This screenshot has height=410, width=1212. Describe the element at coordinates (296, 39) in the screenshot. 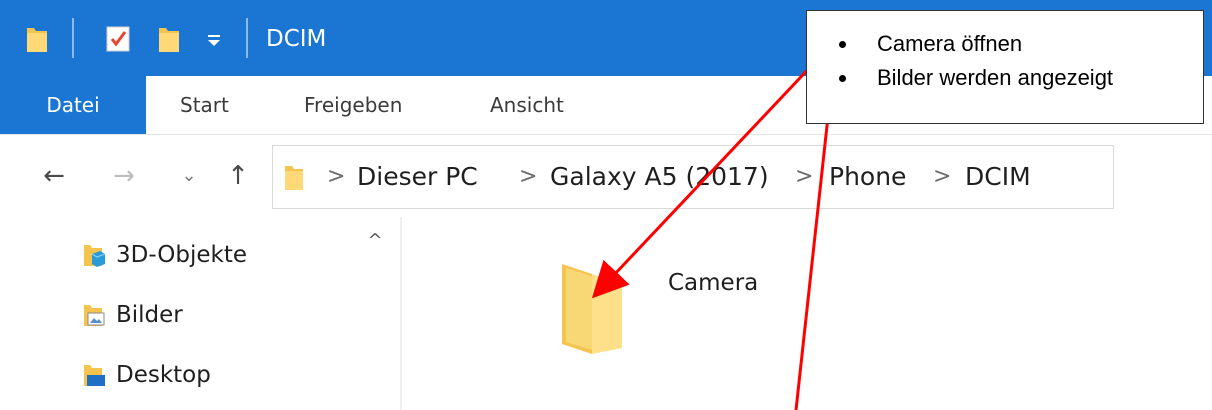

I see `window-title: DCIM` at that location.